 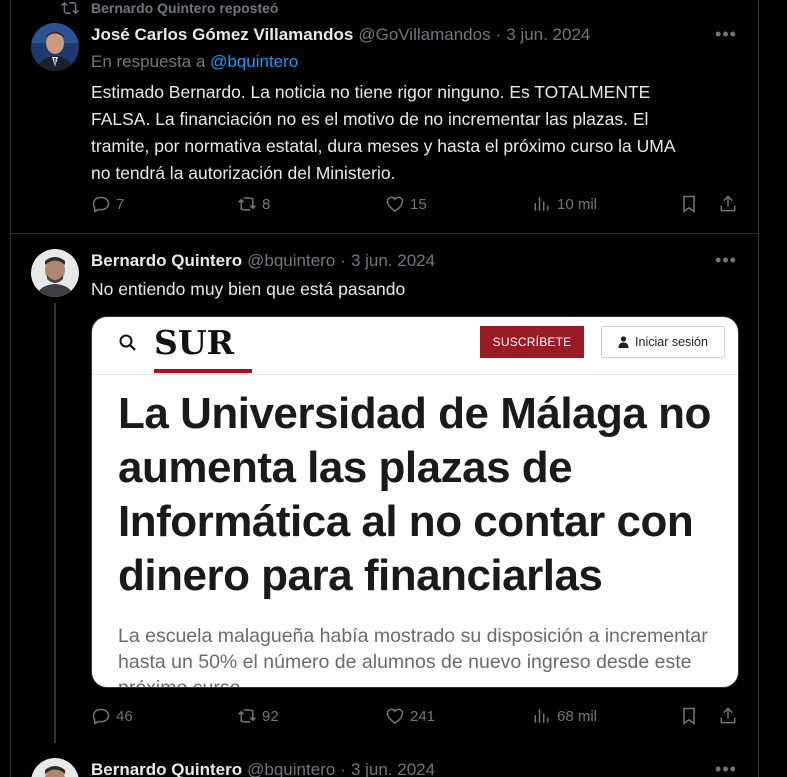 I want to click on login-label: Iniciar sesión, so click(x=671, y=342).